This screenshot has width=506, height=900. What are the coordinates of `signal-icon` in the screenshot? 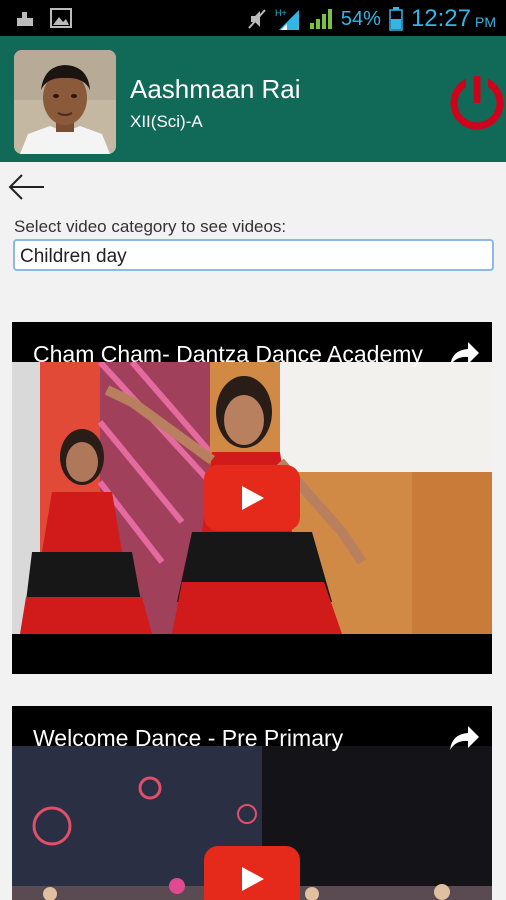 It's located at (320, 19).